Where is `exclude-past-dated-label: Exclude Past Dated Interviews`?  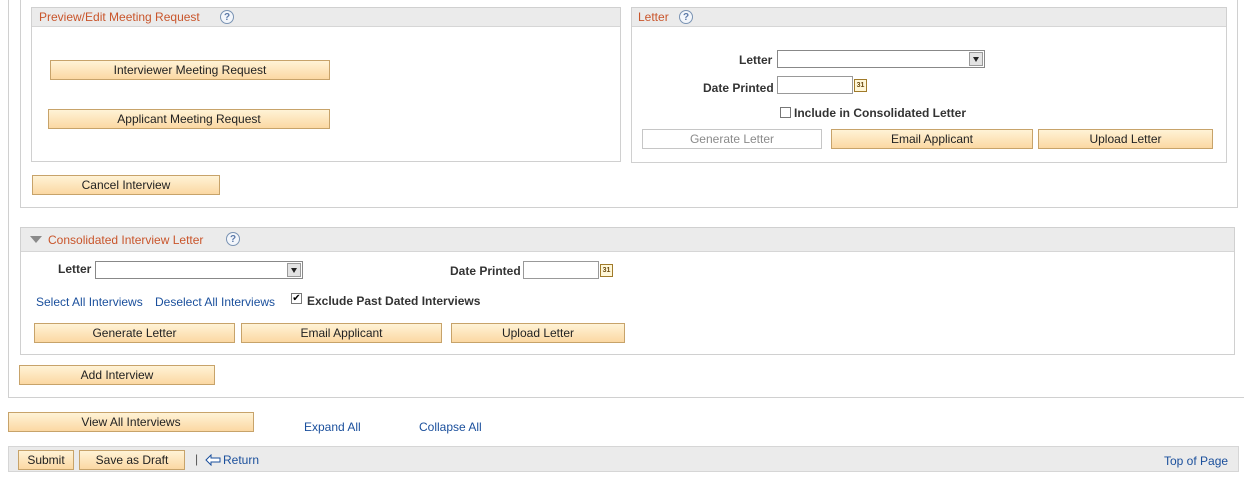 exclude-past-dated-label: Exclude Past Dated Interviews is located at coordinates (394, 301).